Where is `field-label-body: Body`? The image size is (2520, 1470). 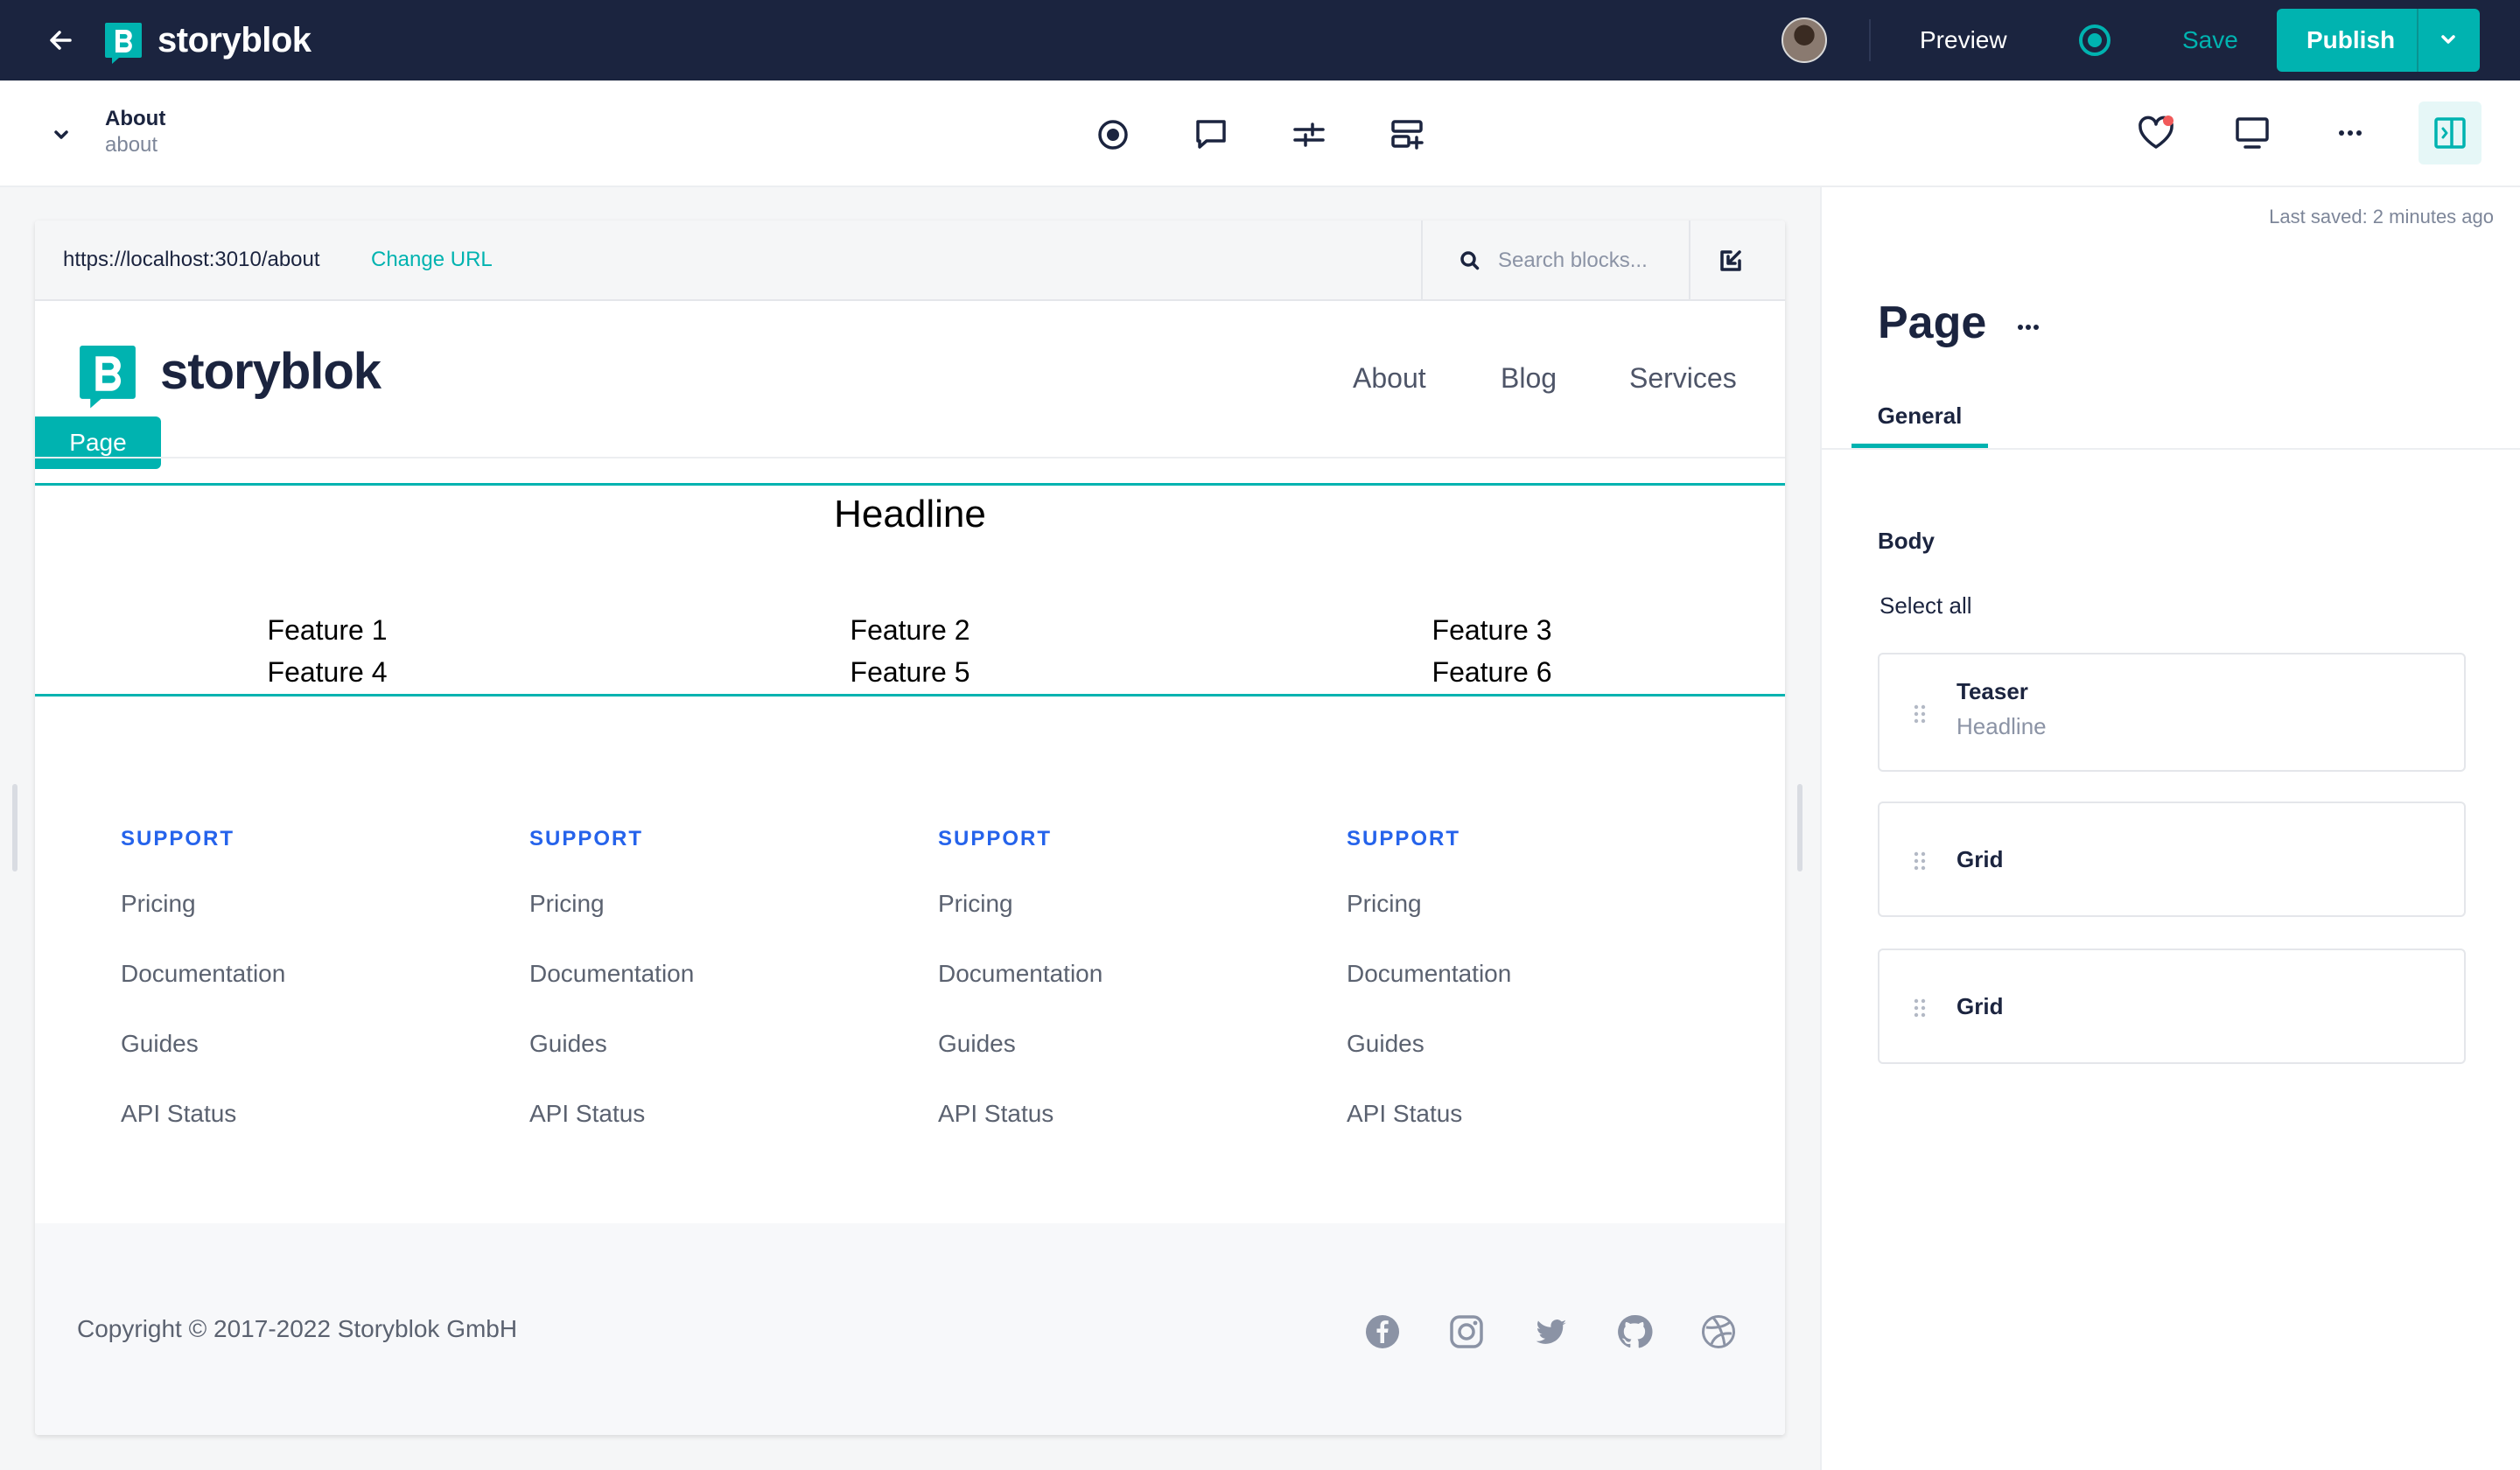 field-label-body: Body is located at coordinates (1906, 541).